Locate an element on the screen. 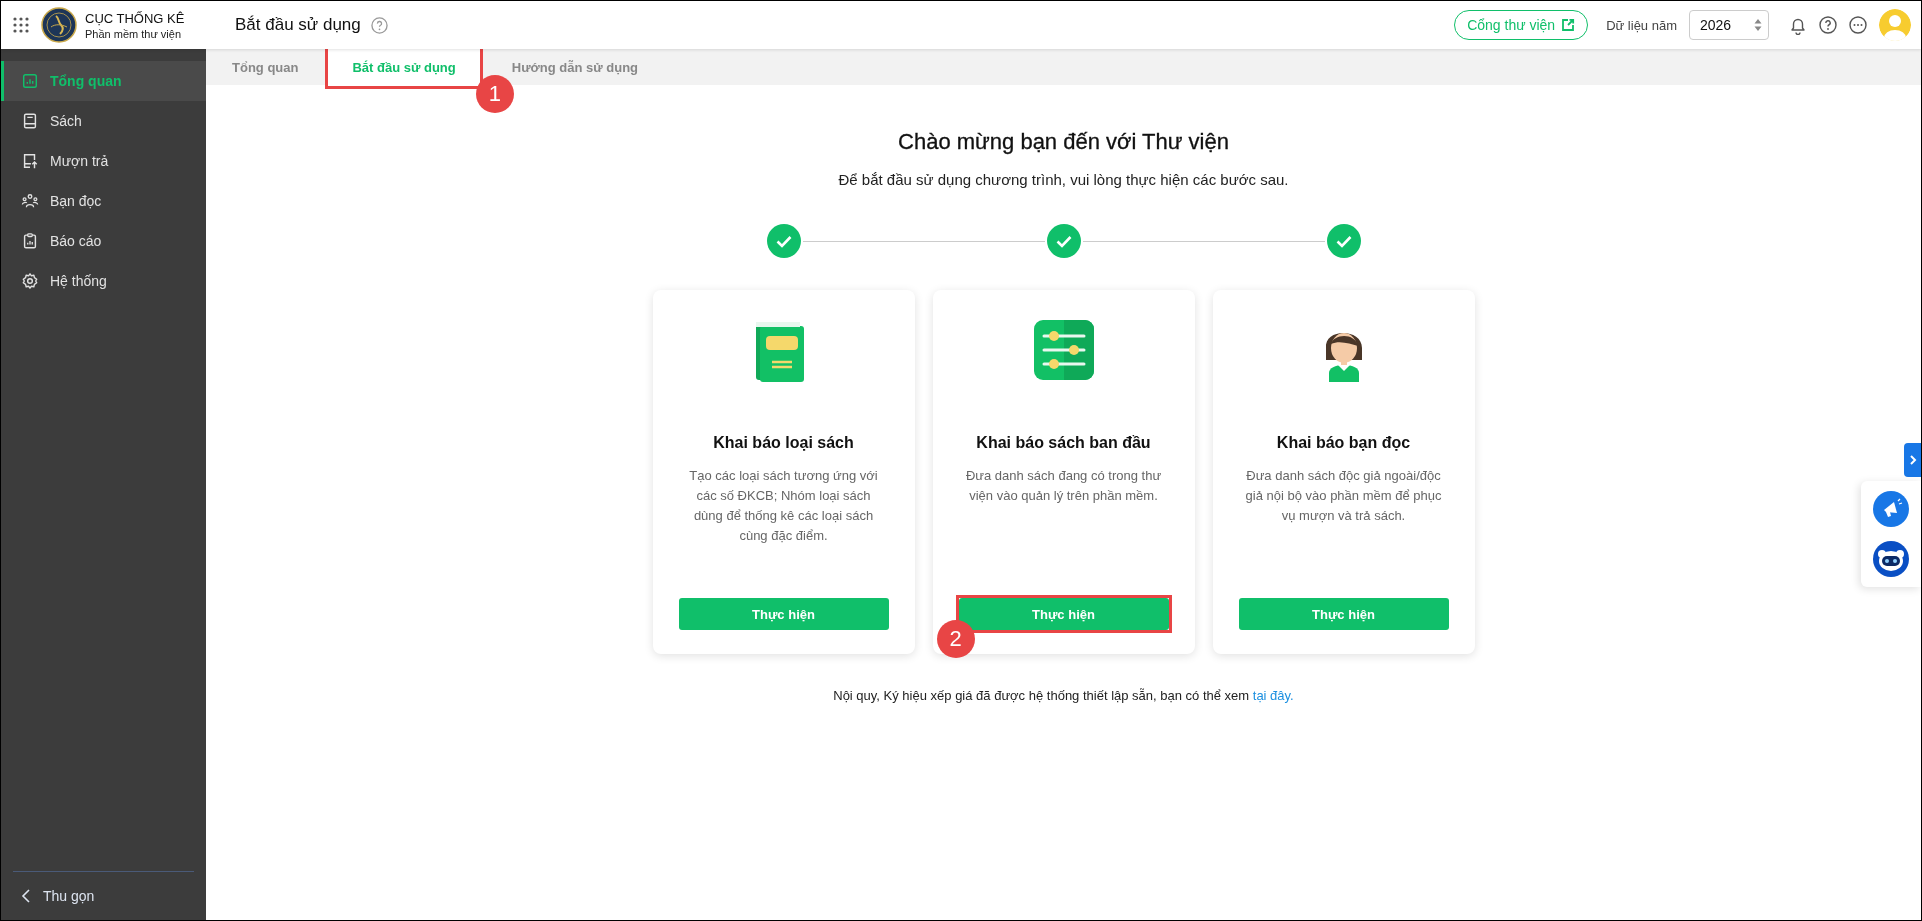  more-icon is located at coordinates (1858, 25).